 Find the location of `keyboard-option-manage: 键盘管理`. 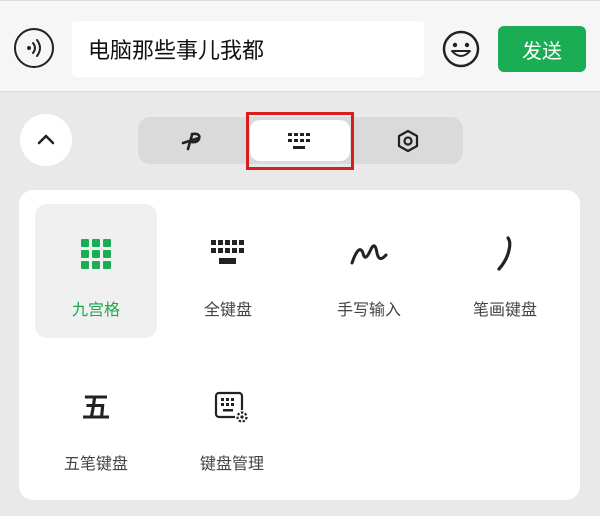

keyboard-option-manage: 键盘管理 is located at coordinates (232, 425).